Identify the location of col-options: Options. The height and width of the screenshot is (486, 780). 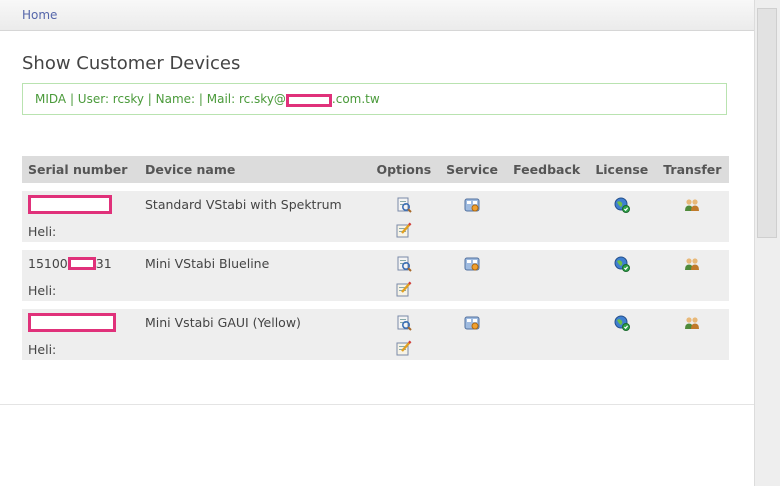
(404, 169).